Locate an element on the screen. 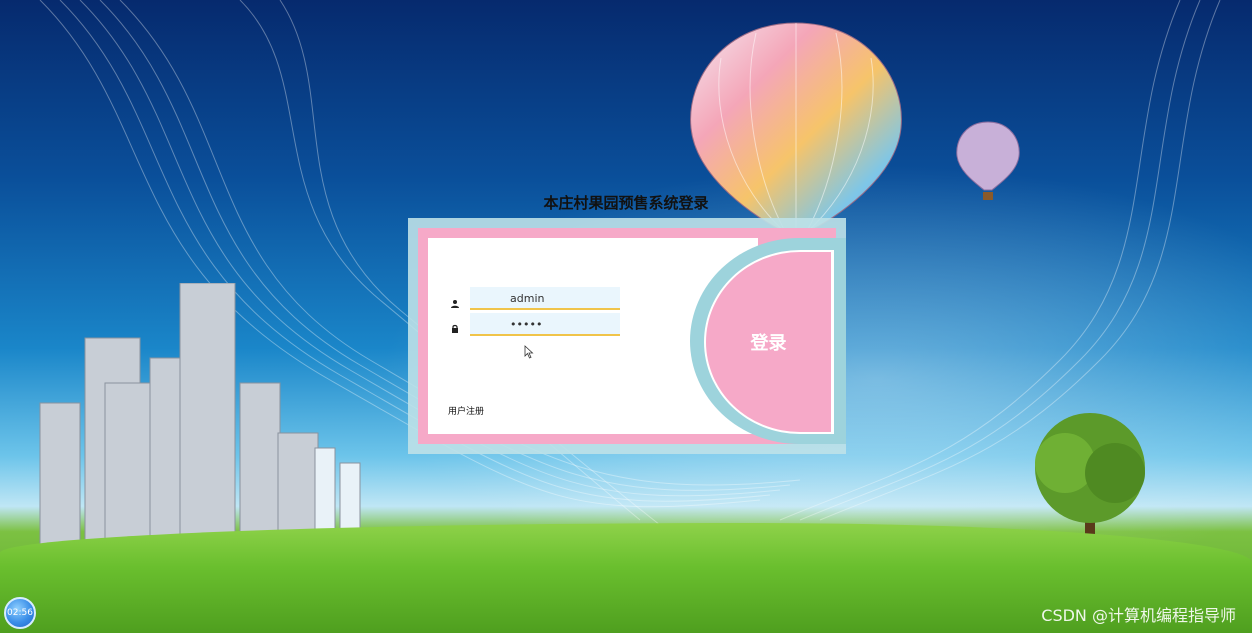 The image size is (1252, 633). username-field: admin is located at coordinates (545, 298).